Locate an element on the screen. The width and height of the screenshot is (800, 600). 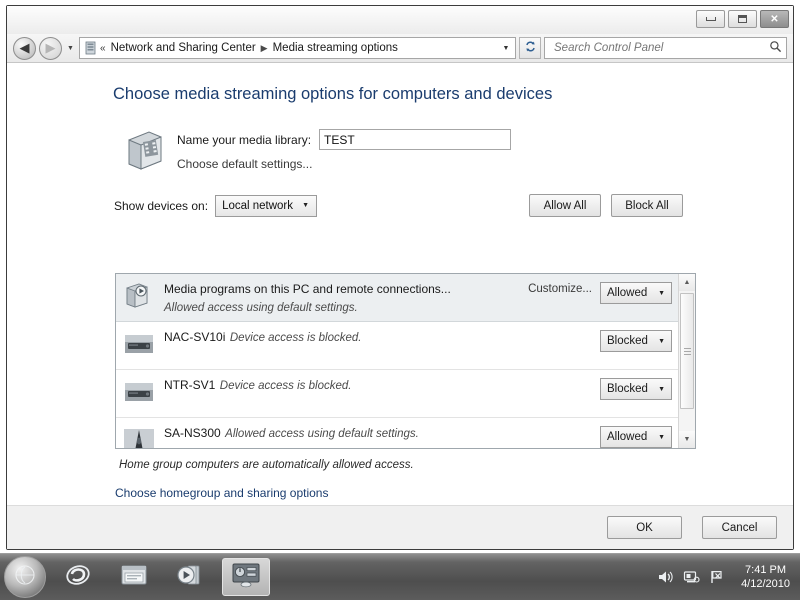
show-devices-selected-value: Local network is located at coordinates (258, 205).